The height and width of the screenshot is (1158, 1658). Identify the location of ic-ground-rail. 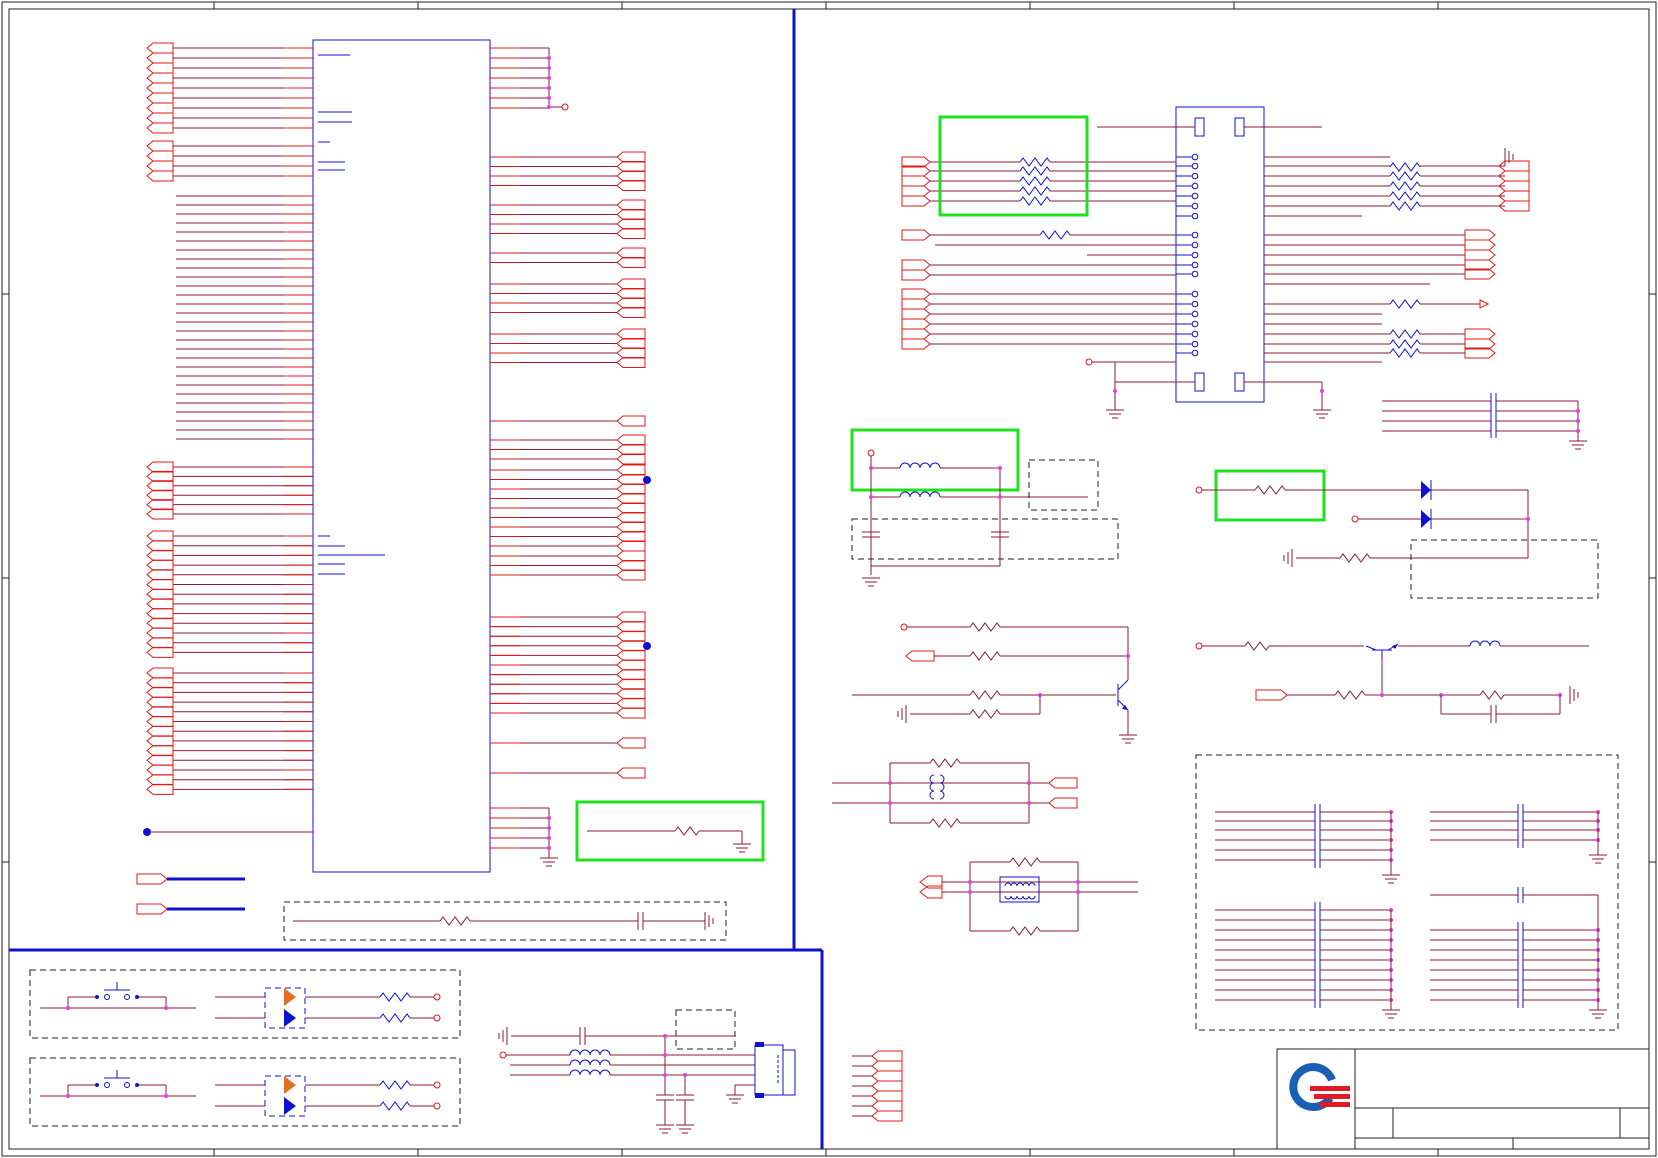
(549, 837).